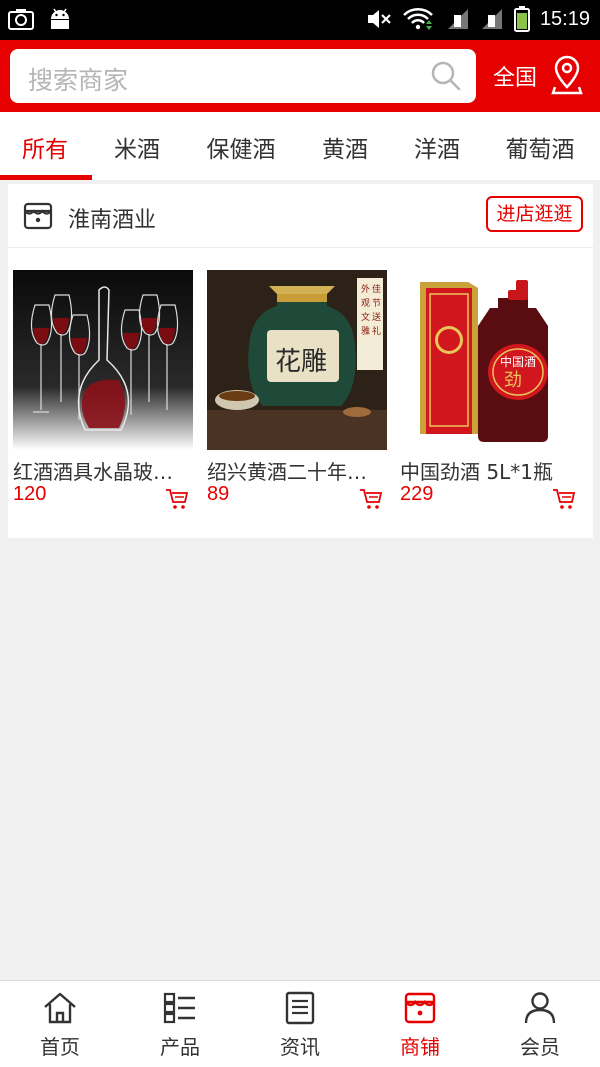 The width and height of the screenshot is (600, 1067). I want to click on search-placeholder: 搜索商家, so click(78, 80).